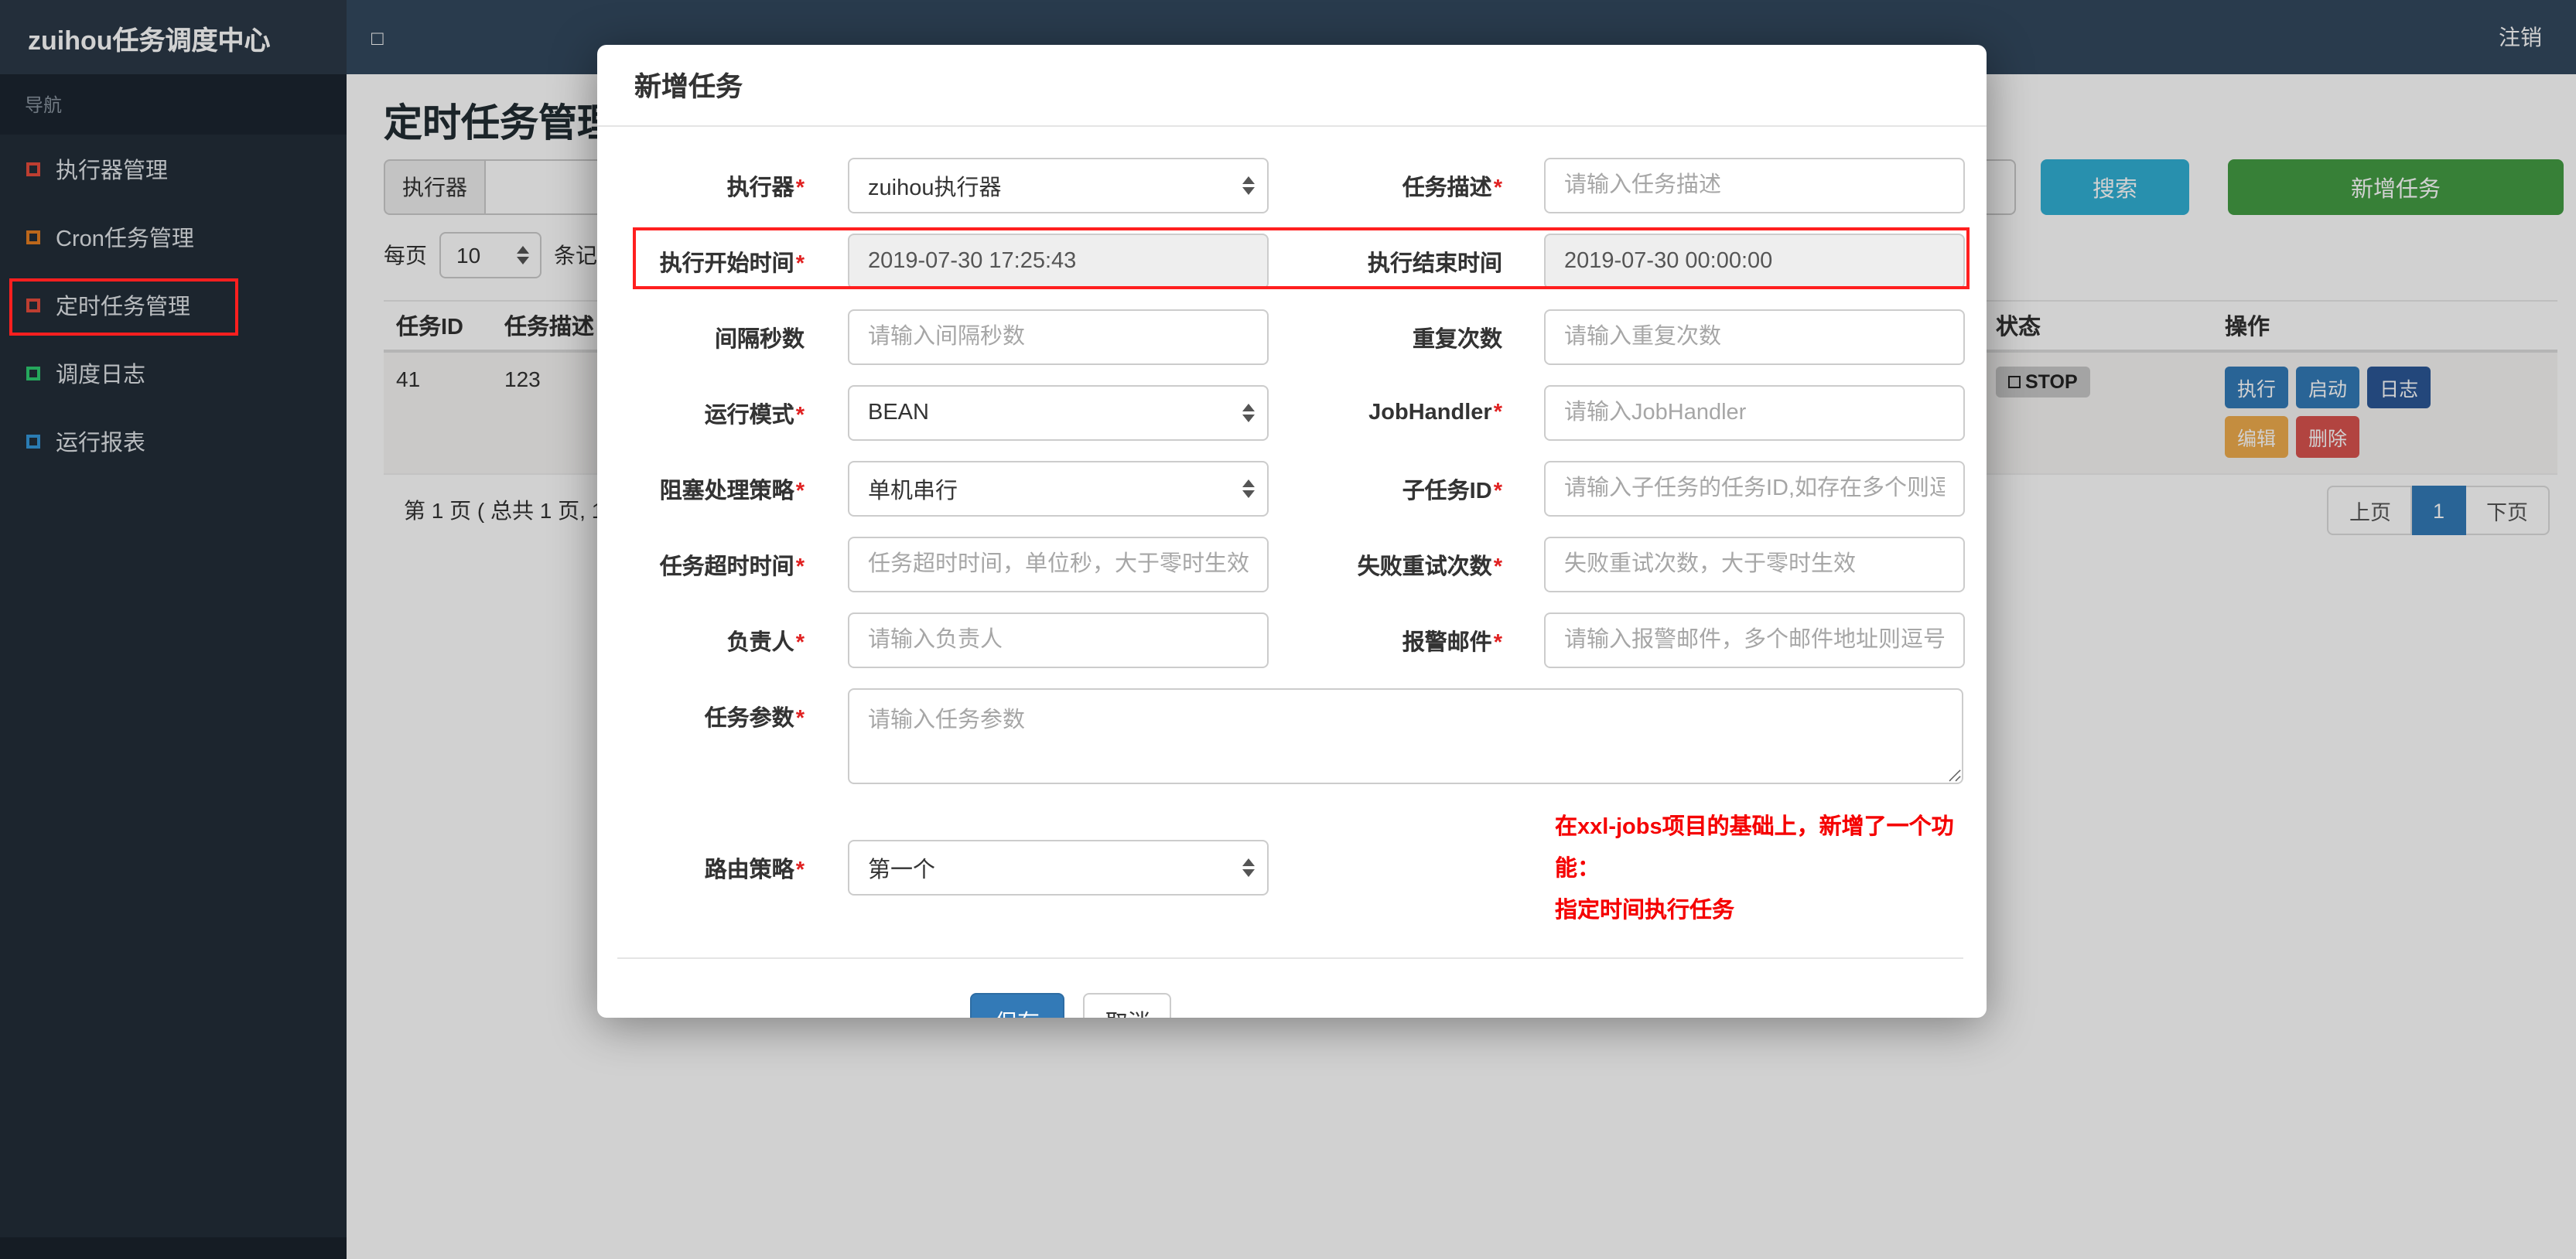  Describe the element at coordinates (754, 416) in the screenshot. I see `run-mode-label: 运行模式 *` at that location.